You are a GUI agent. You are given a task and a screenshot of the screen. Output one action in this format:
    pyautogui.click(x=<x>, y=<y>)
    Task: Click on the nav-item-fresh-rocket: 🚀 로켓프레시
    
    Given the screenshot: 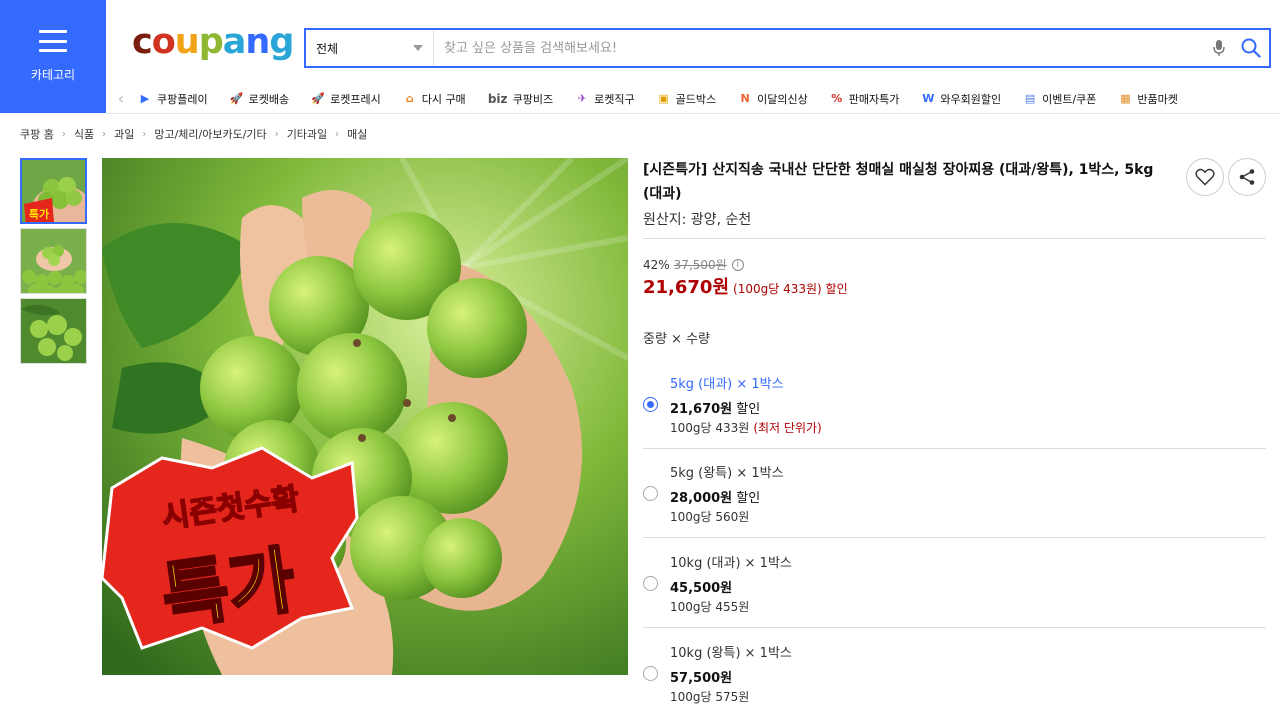 What is the action you would take?
    pyautogui.click(x=345, y=99)
    